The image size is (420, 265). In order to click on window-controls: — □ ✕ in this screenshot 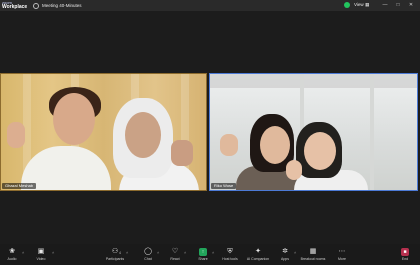, I will do `click(398, 5)`.